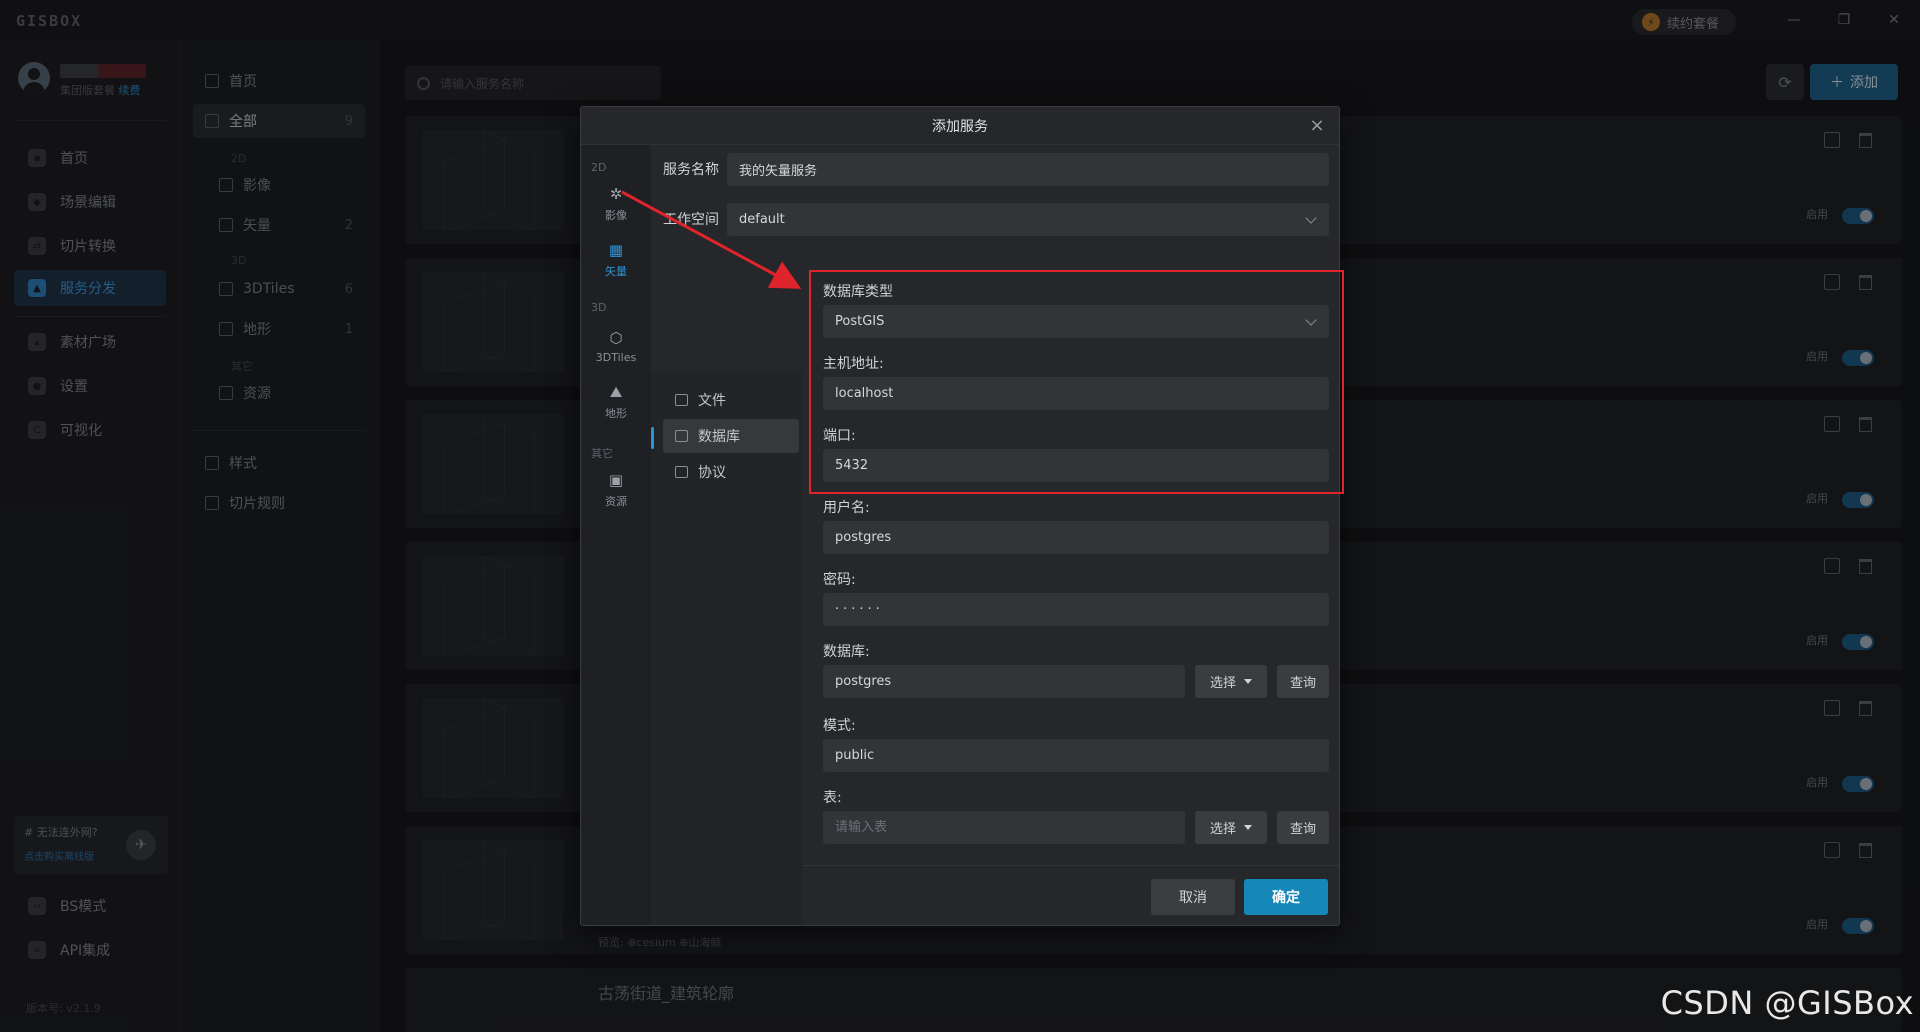 This screenshot has width=1920, height=1032. I want to click on mountain-icon: ⛰, so click(616, 392).